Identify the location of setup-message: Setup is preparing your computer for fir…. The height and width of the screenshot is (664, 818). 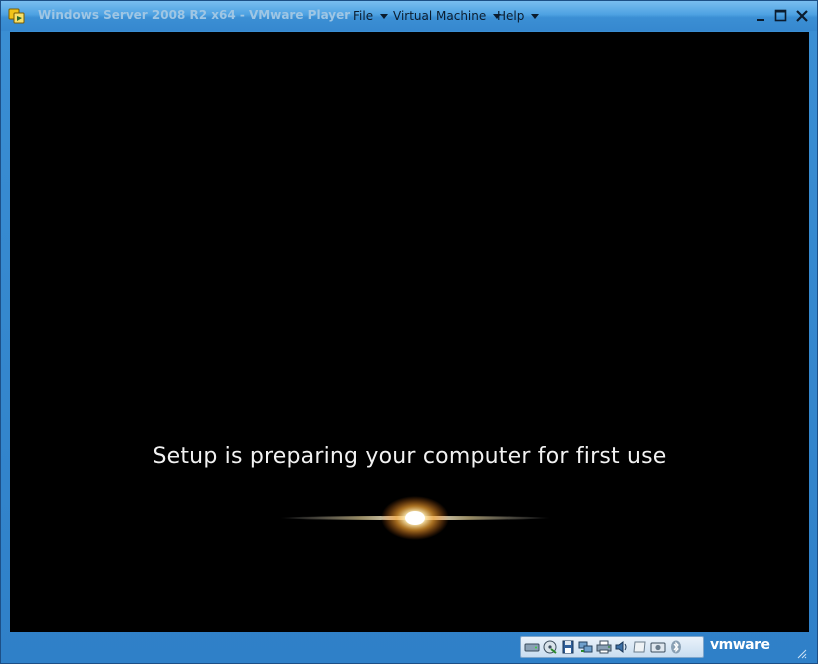
(409, 456).